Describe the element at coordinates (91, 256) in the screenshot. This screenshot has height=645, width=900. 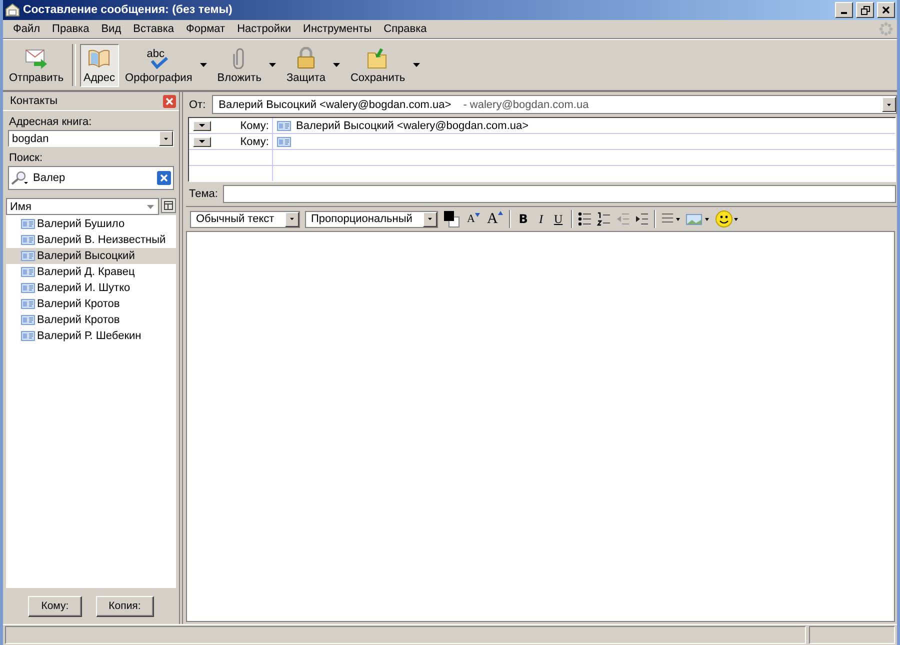
I see `contact-item: Валерий Высоцкий` at that location.